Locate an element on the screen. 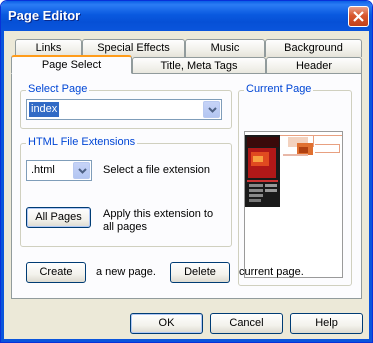 This screenshot has width=373, height=343. current-page-preview is located at coordinates (293, 204).